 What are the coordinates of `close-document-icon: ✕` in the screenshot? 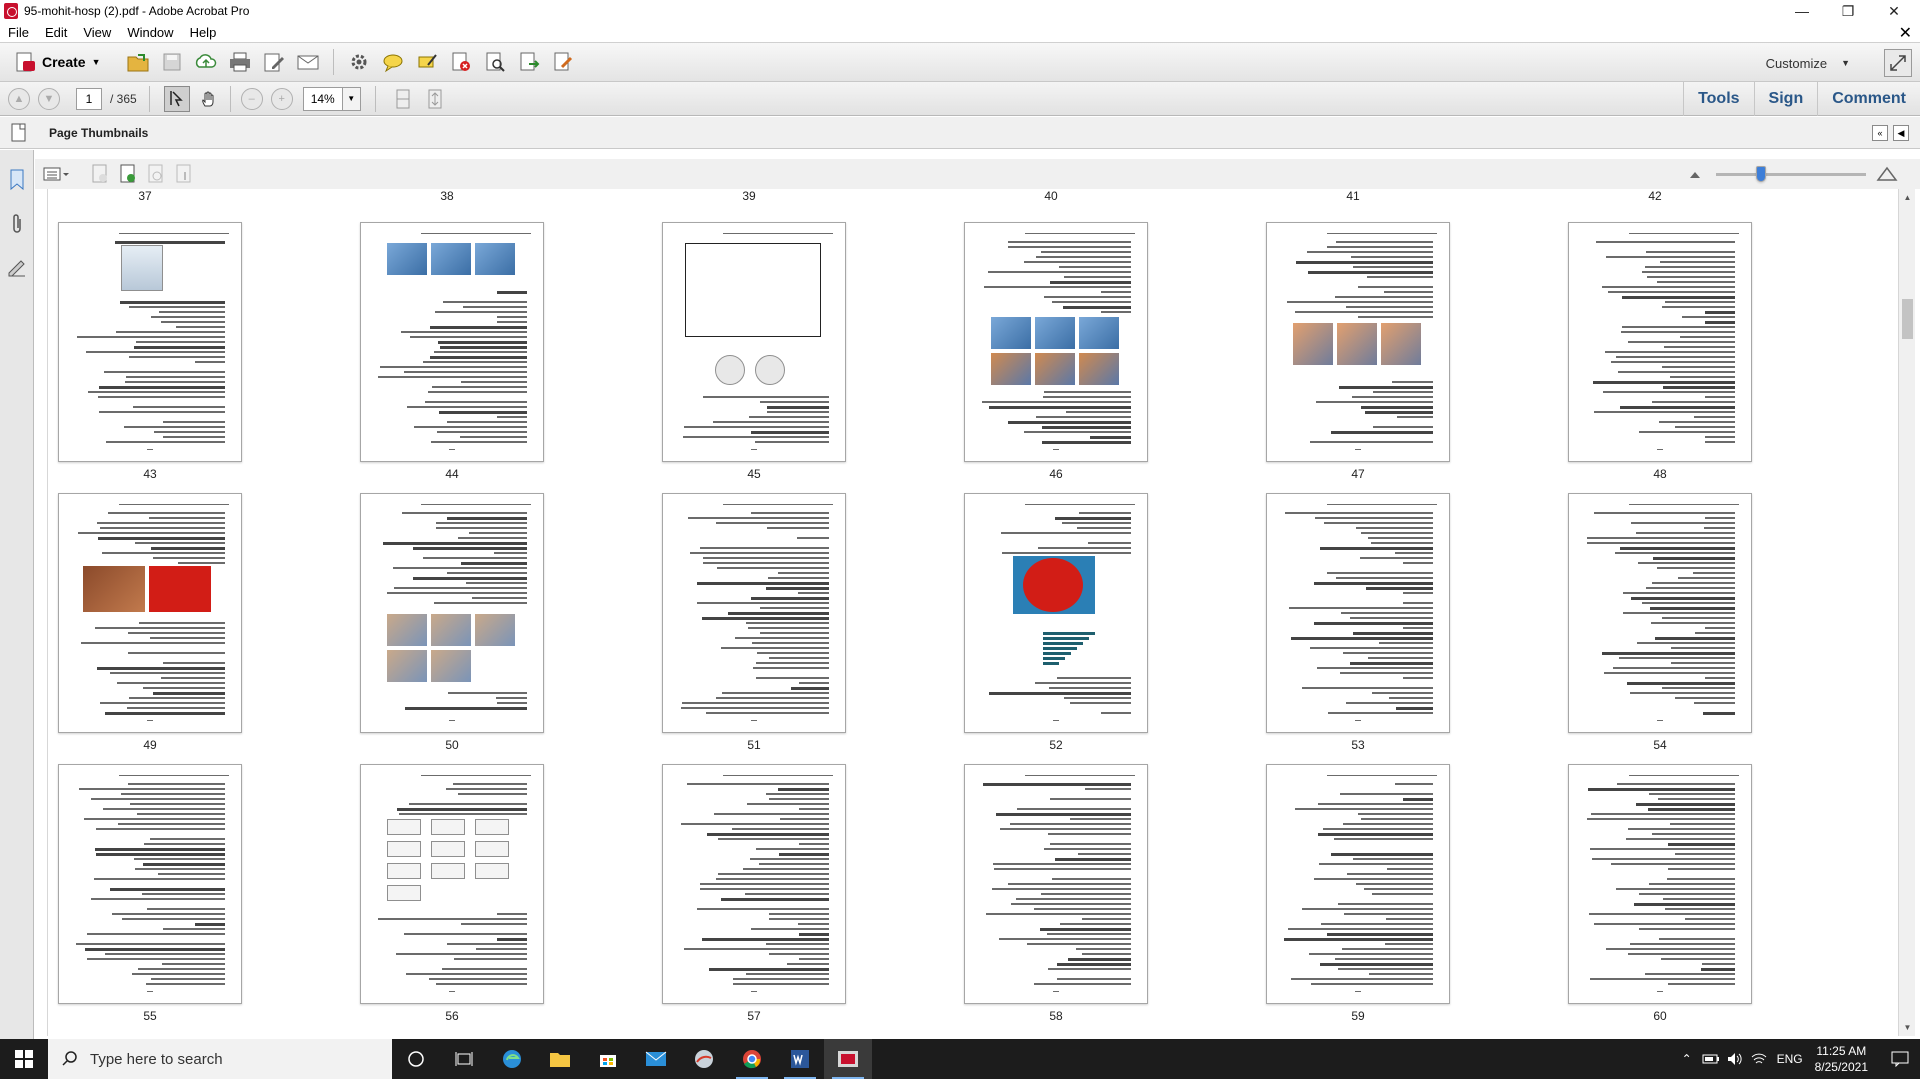 It's located at (1905, 33).